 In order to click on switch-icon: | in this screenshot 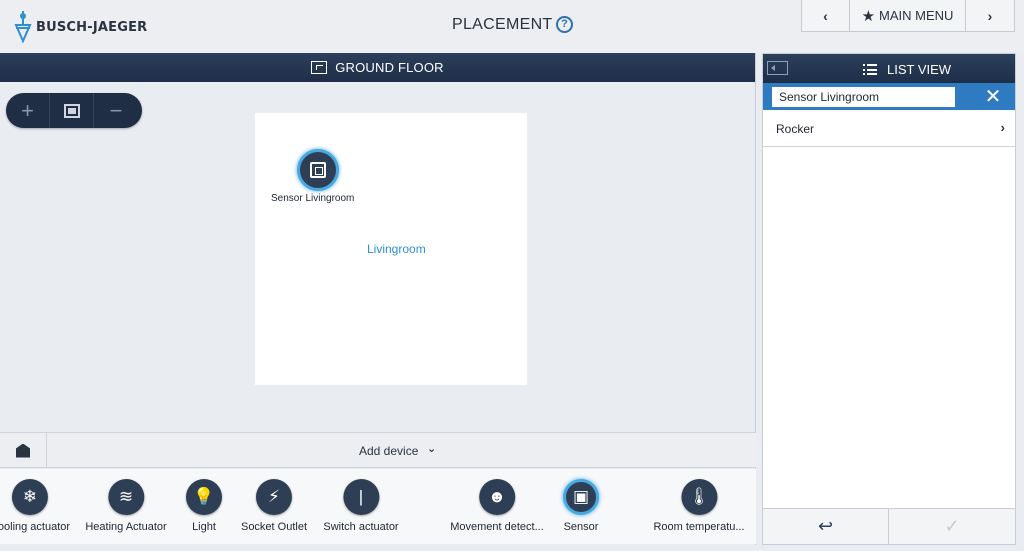, I will do `click(360, 497)`.